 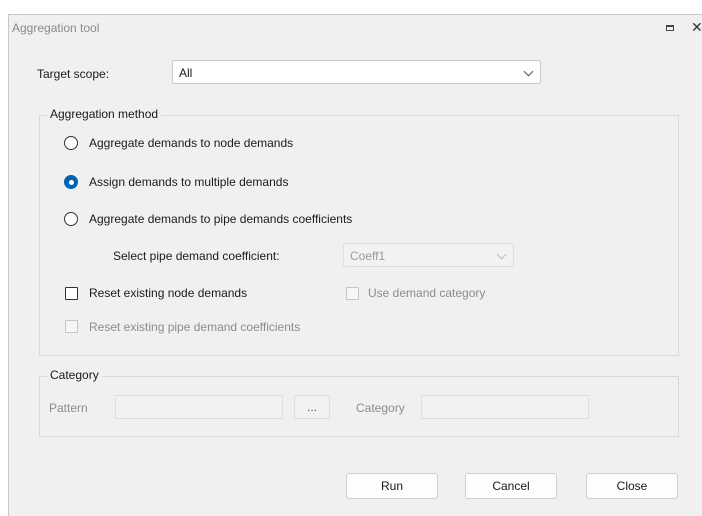 What do you see at coordinates (392, 486) in the screenshot?
I see `run-button: Run` at bounding box center [392, 486].